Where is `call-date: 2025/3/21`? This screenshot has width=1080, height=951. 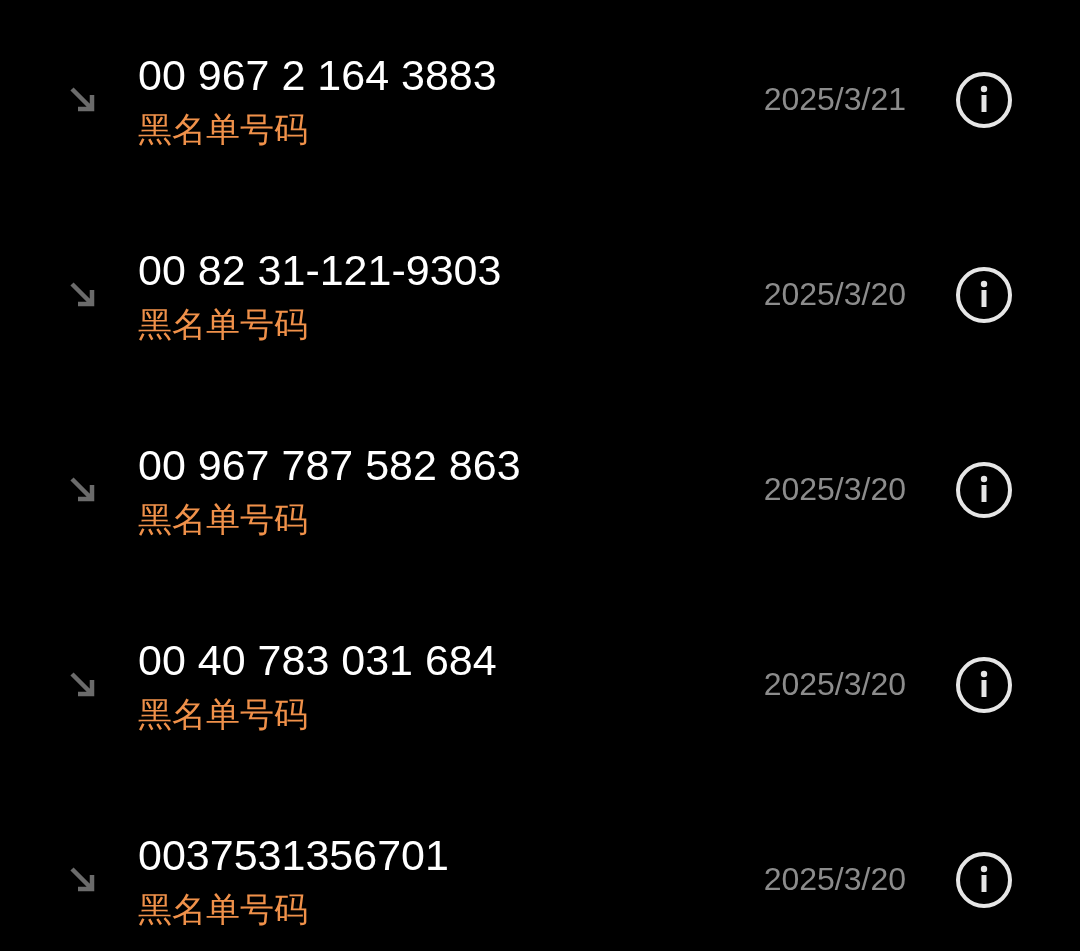
call-date: 2025/3/21 is located at coordinates (834, 99).